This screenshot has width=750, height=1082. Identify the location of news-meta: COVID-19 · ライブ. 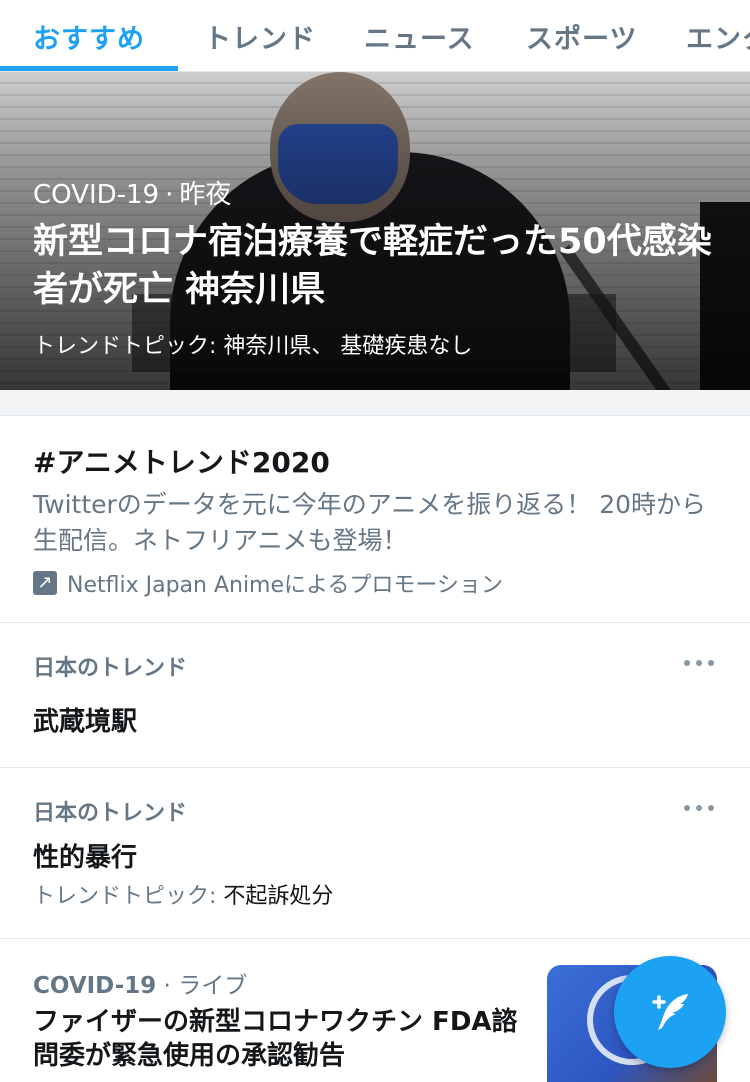
(140, 986).